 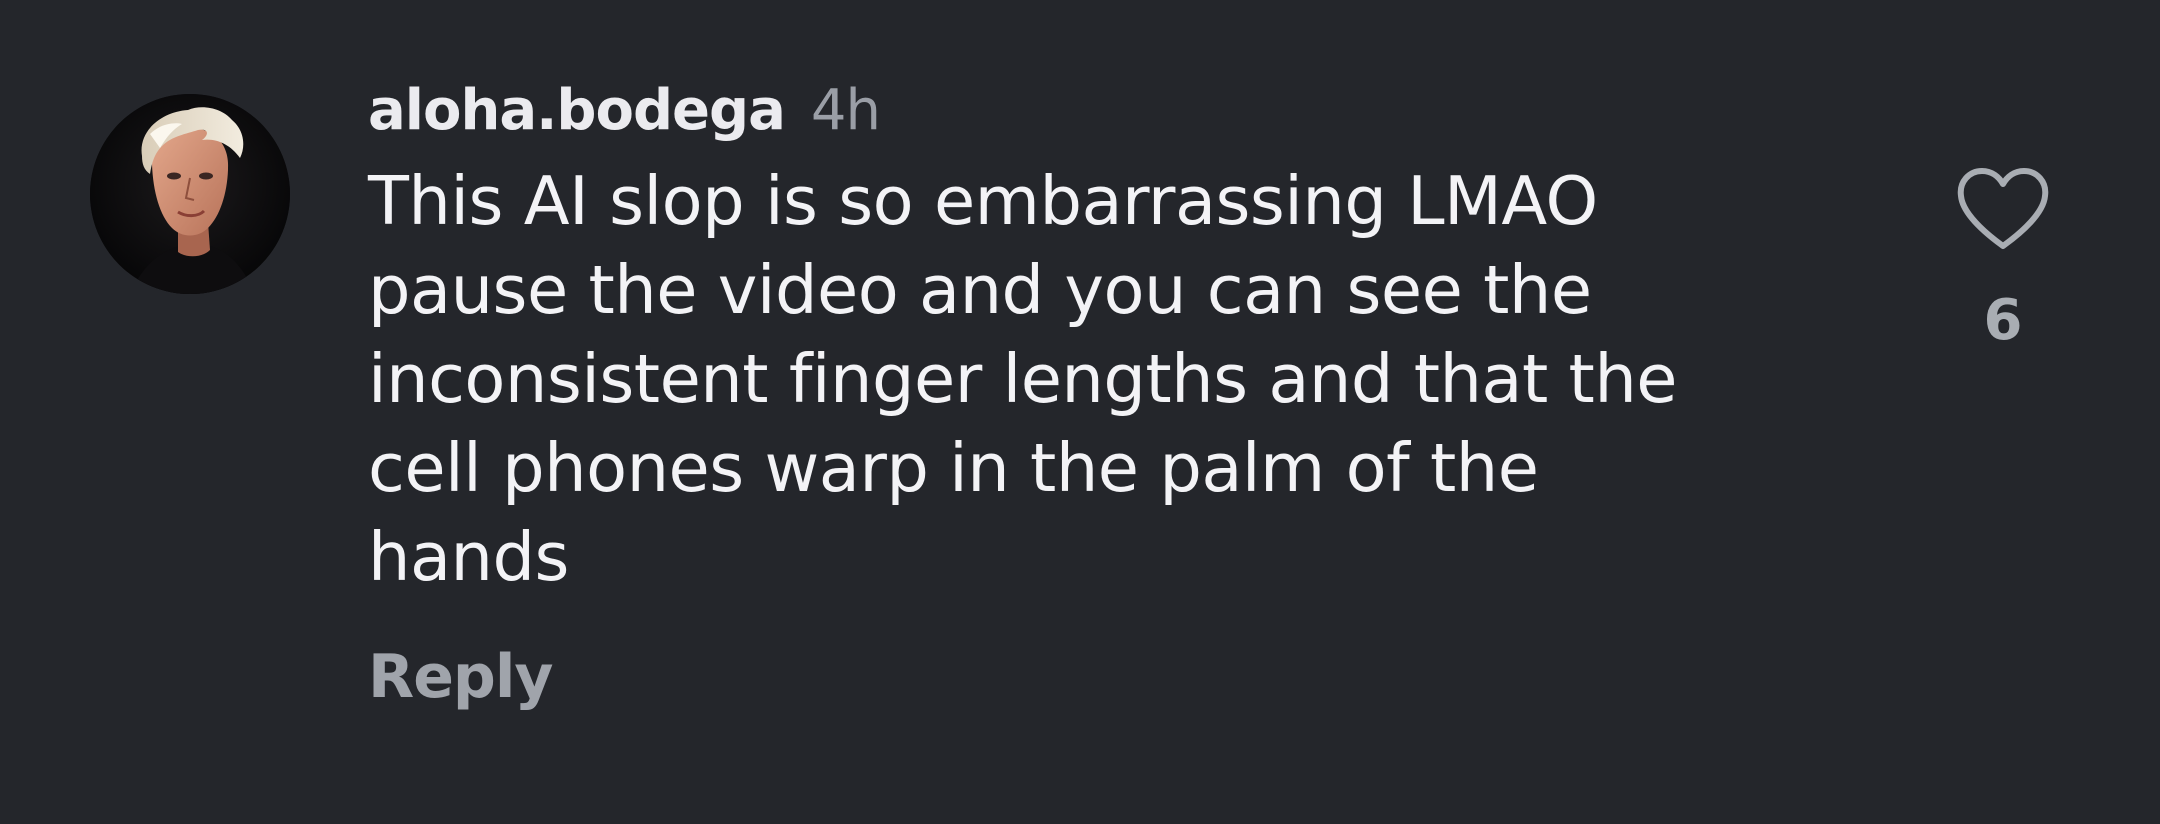 I want to click on comment-text-line: hands, so click(x=468, y=557).